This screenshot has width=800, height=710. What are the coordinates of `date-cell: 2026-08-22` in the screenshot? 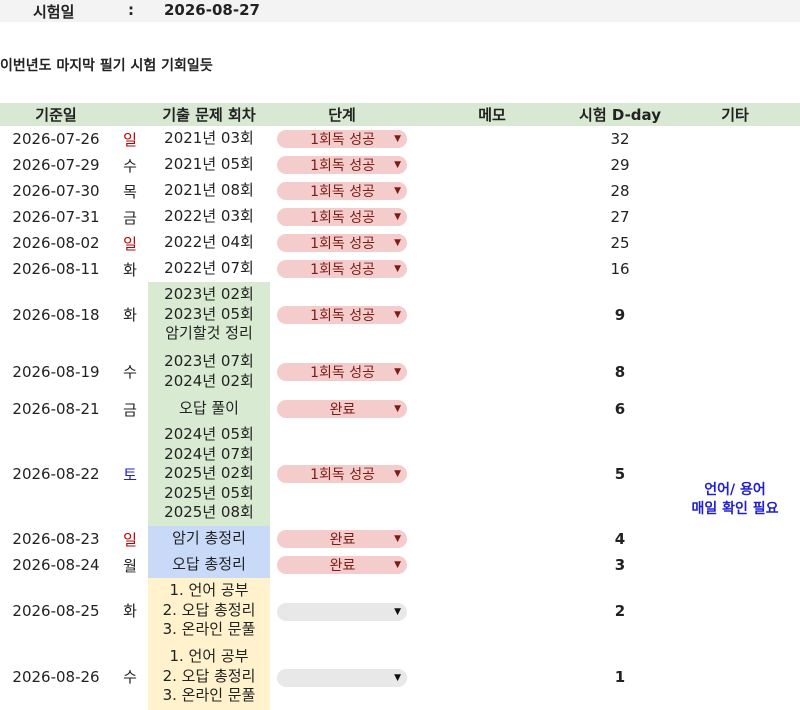 It's located at (56, 474).